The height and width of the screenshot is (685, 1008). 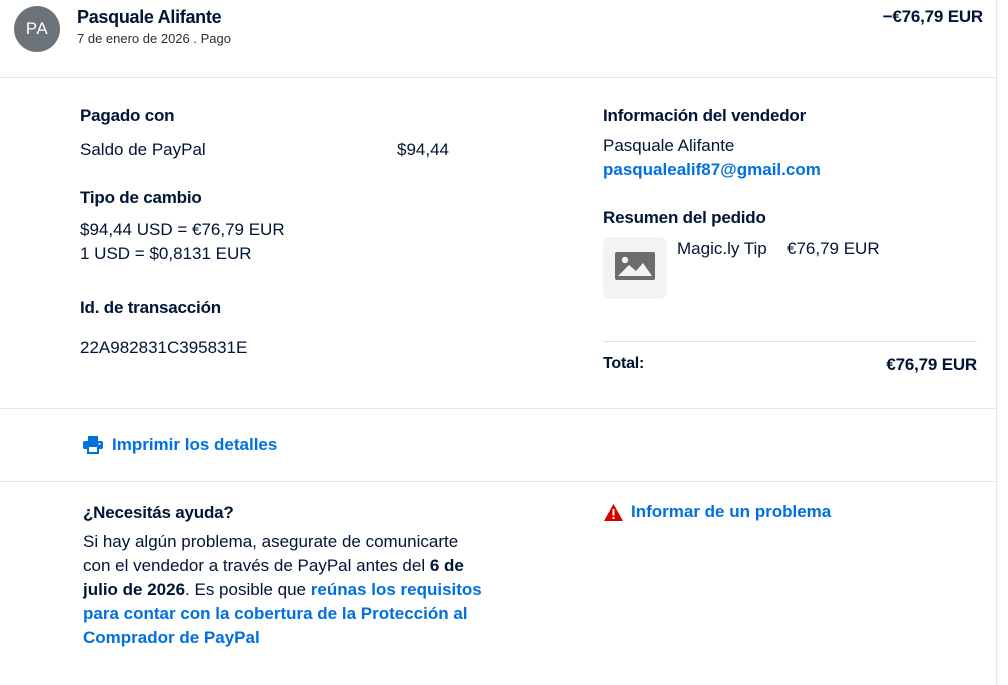 I want to click on report-problem-link: Informar de un problema, so click(x=717, y=512).